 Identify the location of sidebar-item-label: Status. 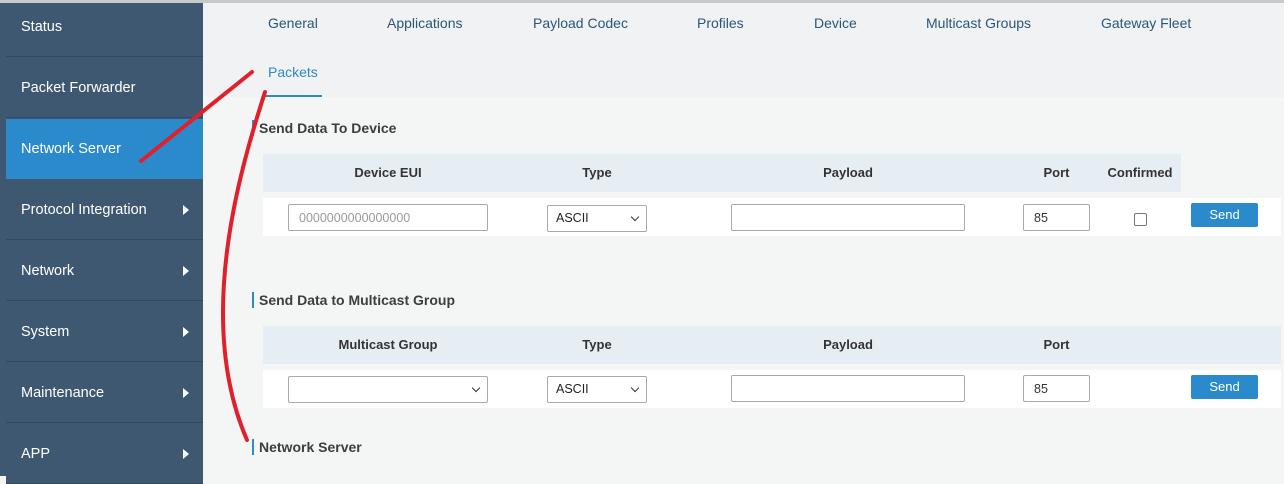
(42, 26).